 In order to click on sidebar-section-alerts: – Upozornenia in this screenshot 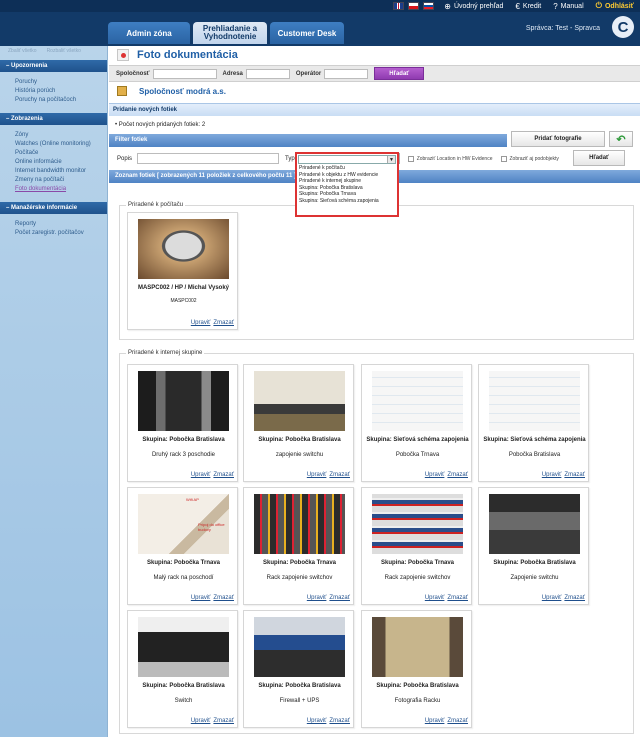, I will do `click(53, 66)`.